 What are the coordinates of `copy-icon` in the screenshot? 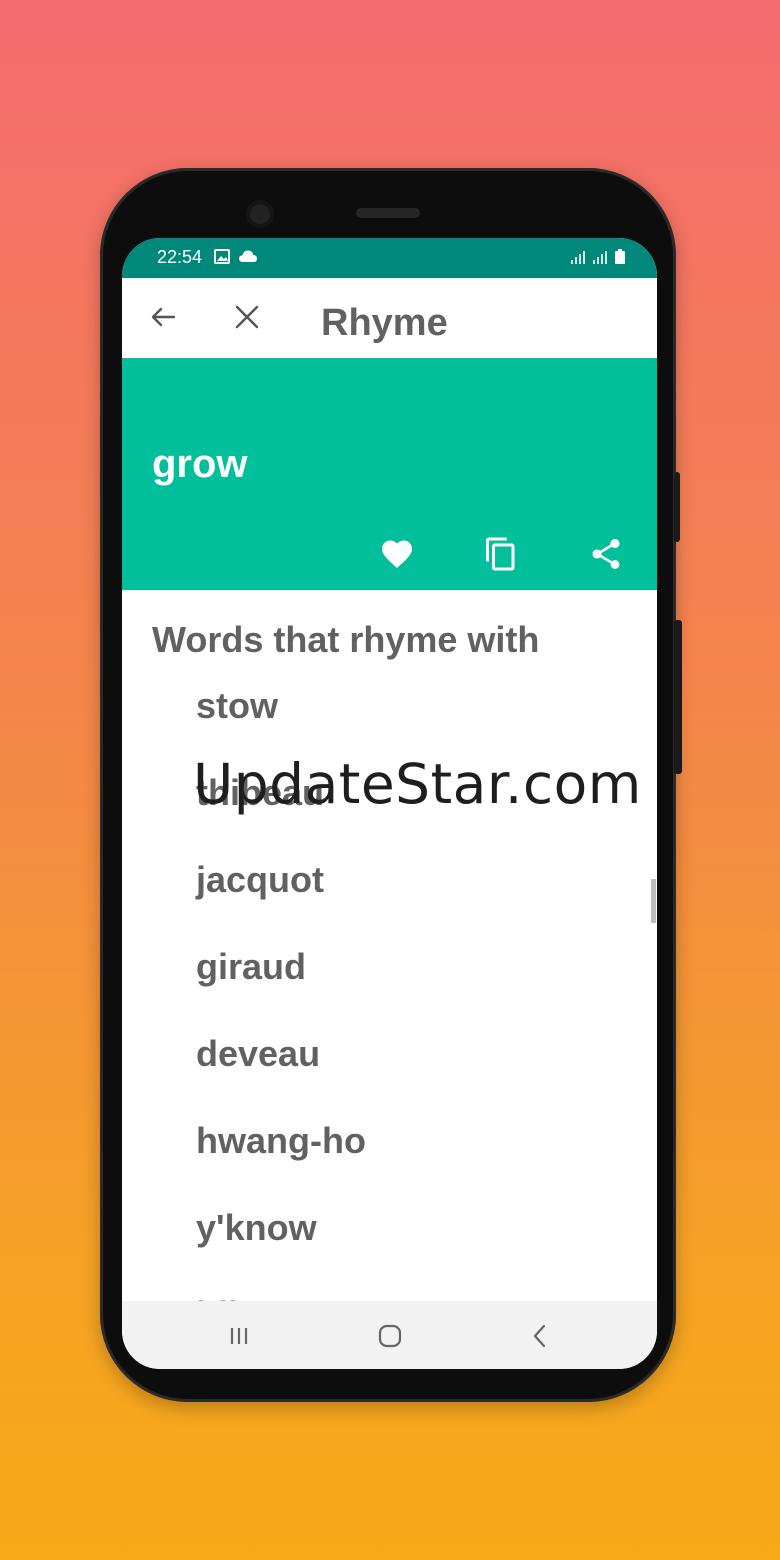 It's located at (501, 554).